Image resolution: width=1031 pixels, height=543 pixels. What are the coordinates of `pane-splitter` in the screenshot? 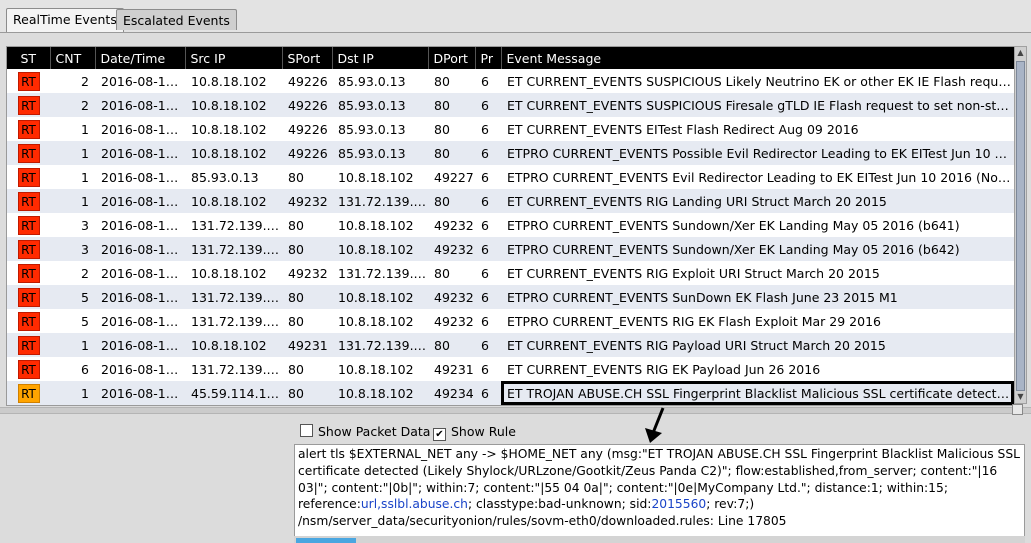 It's located at (515, 410).